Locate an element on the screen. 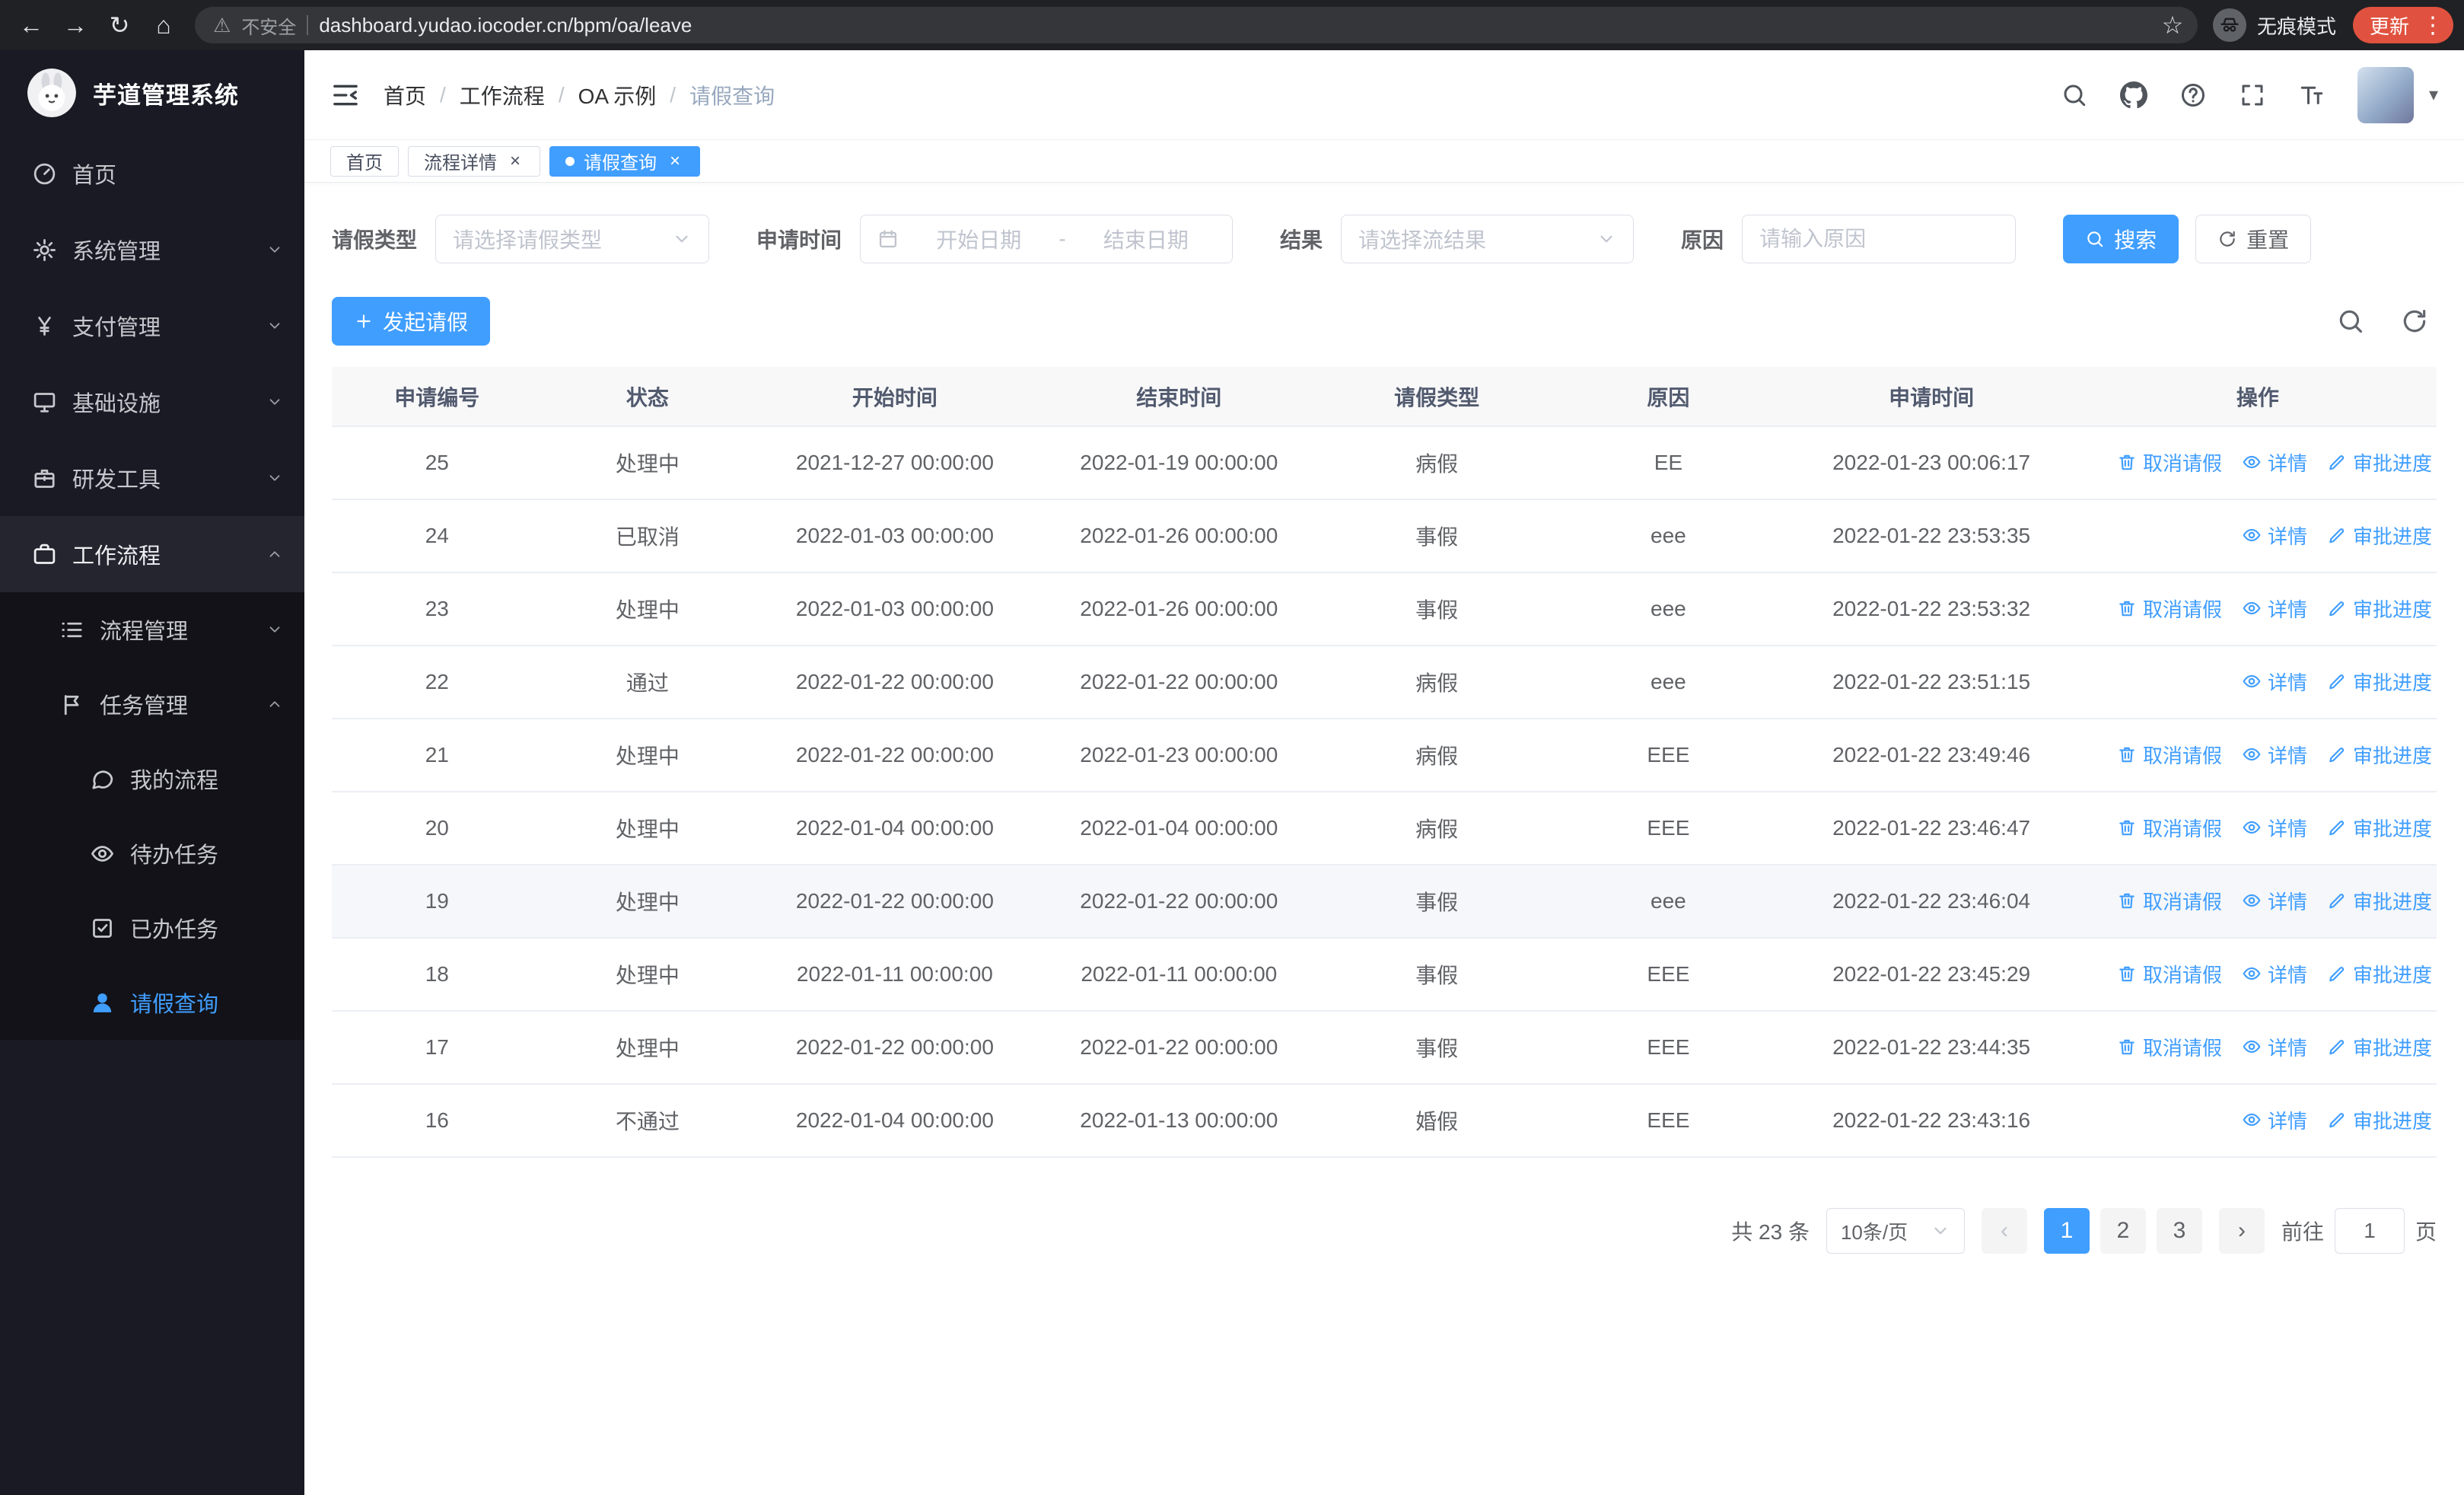  reason-input is located at coordinates (1879, 239).